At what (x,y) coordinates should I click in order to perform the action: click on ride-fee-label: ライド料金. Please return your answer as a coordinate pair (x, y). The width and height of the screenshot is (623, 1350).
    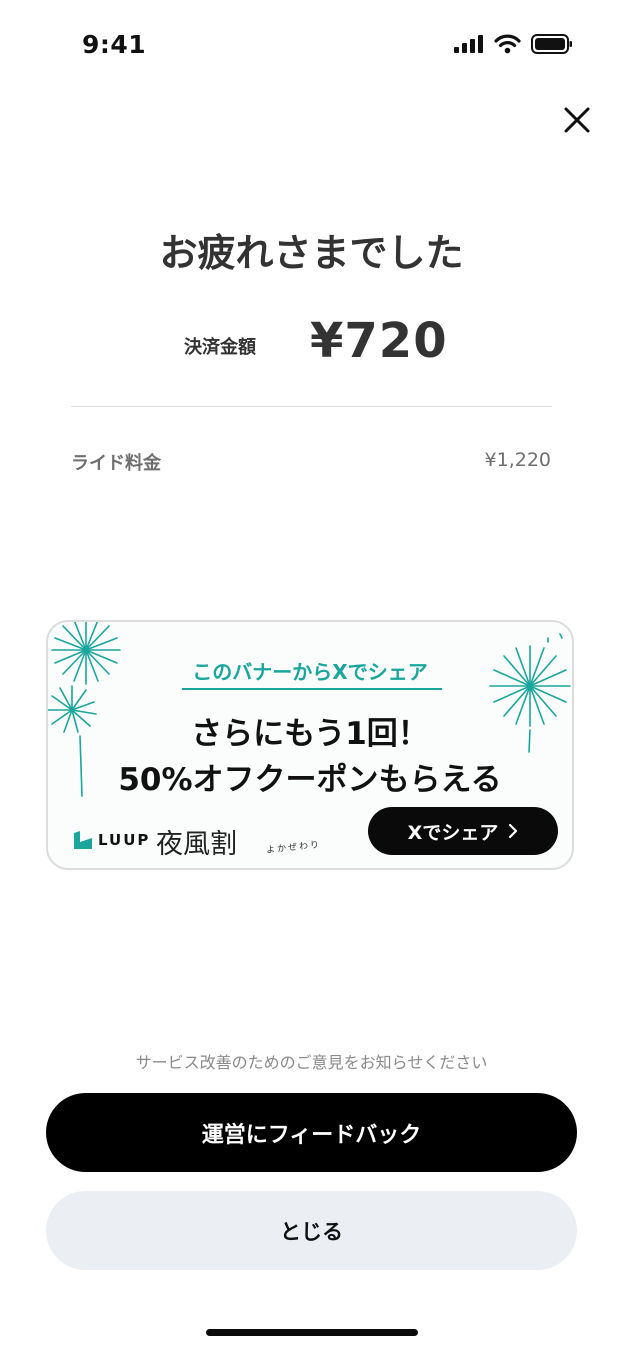
    Looking at the image, I should click on (116, 463).